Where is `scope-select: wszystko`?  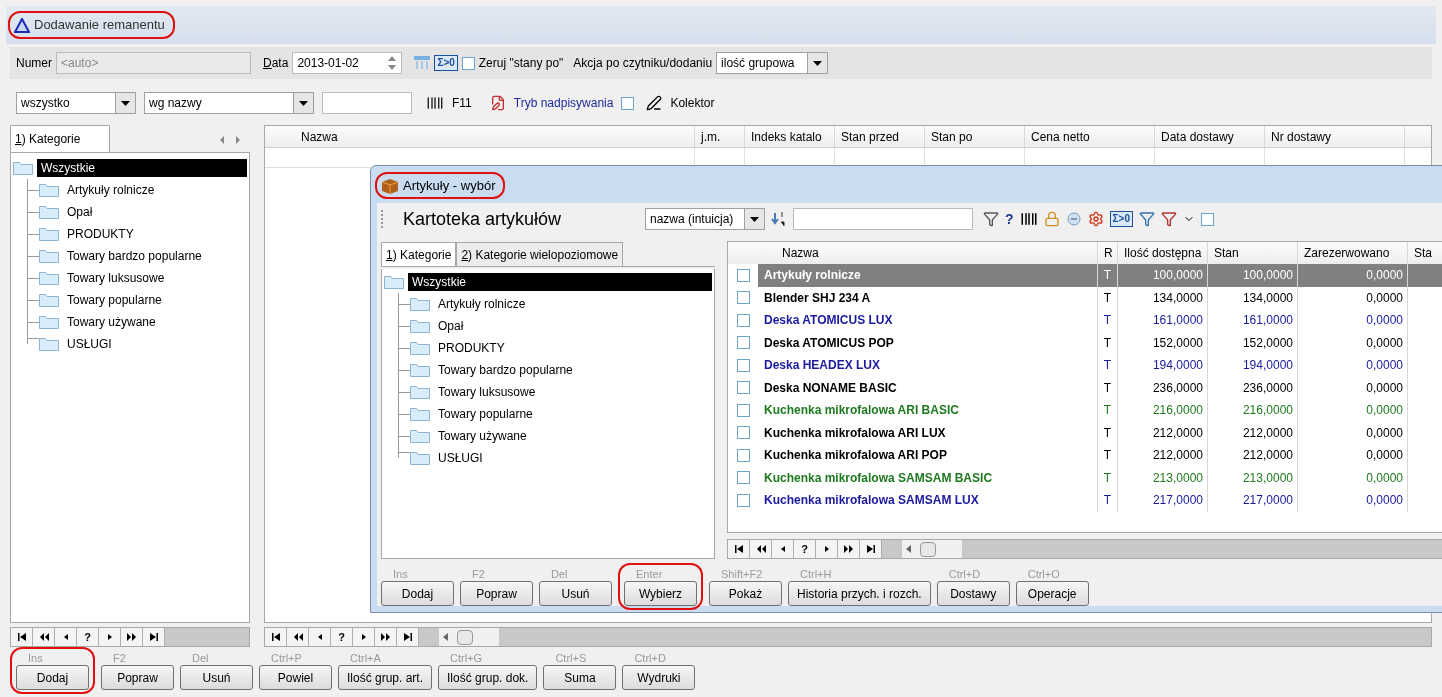 scope-select: wszystko is located at coordinates (76, 103).